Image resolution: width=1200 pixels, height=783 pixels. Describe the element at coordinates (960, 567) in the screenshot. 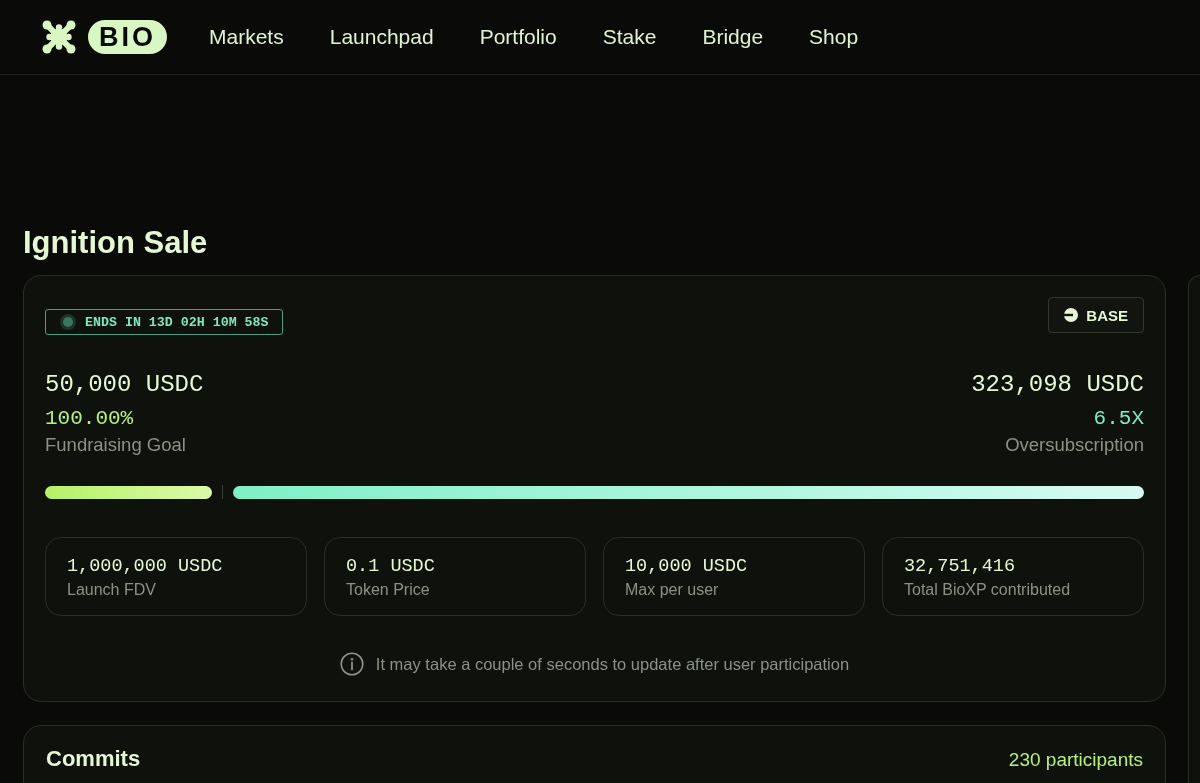

I see `stat-value: 32,751,416` at that location.